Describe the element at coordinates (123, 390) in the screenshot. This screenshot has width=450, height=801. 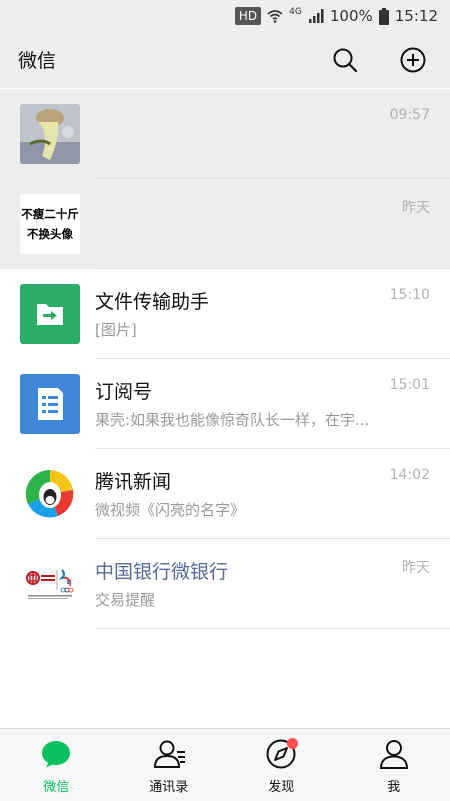
I see `chat-name: 订阅号` at that location.